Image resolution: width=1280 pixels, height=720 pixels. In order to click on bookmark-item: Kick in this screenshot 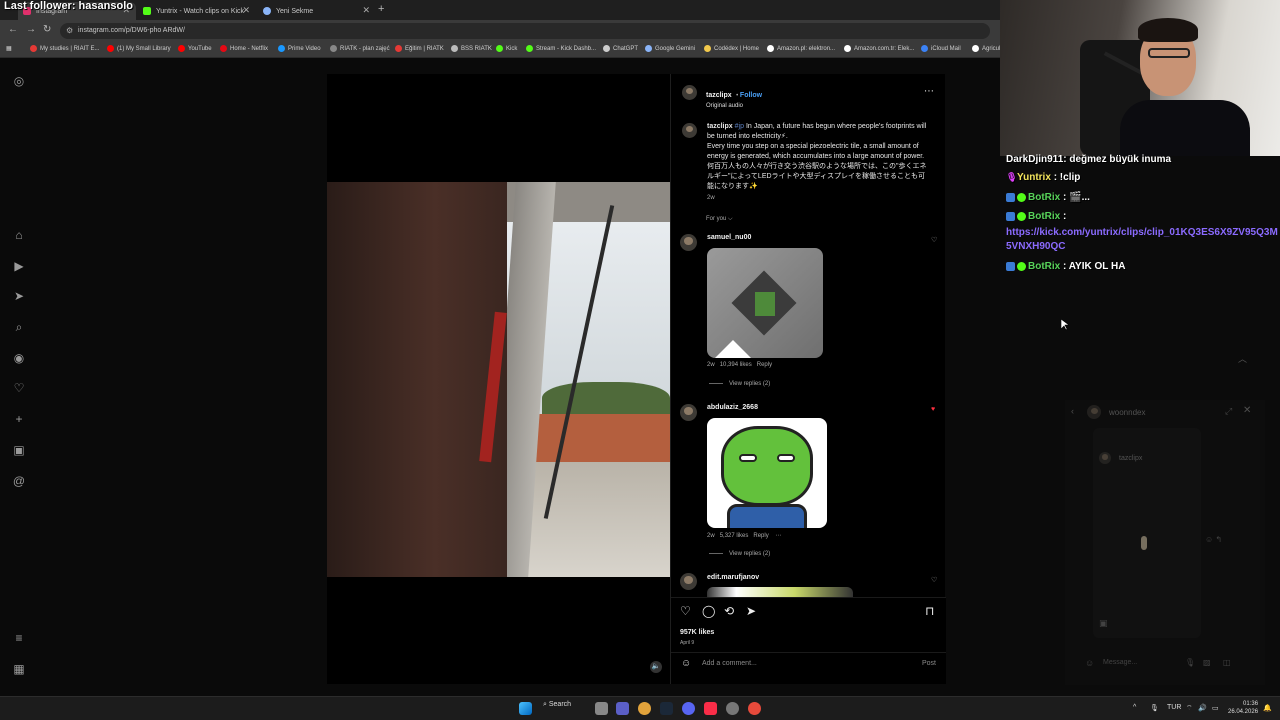, I will do `click(506, 48)`.